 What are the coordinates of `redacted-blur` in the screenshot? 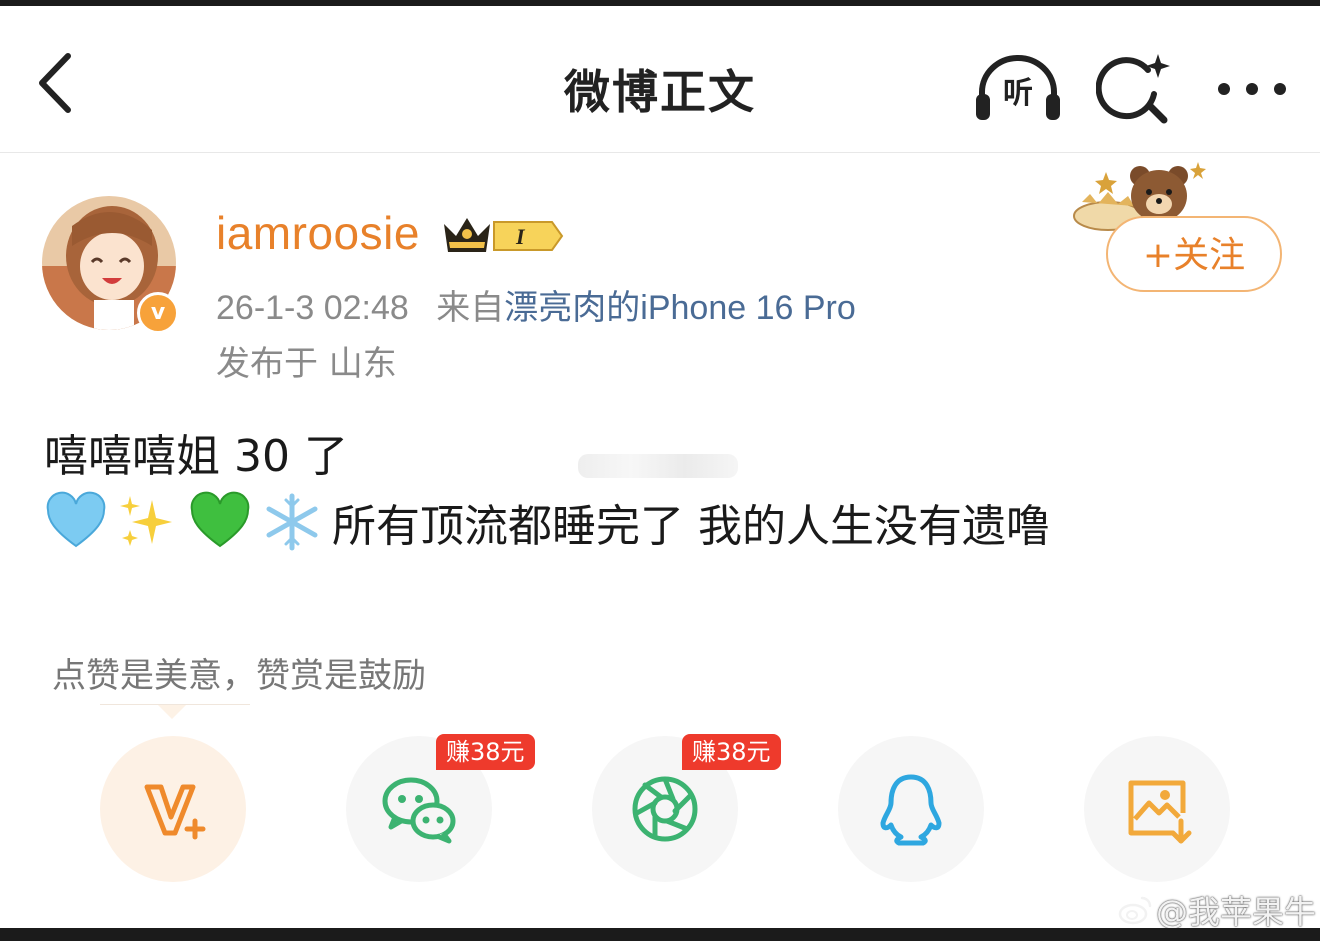 It's located at (658, 466).